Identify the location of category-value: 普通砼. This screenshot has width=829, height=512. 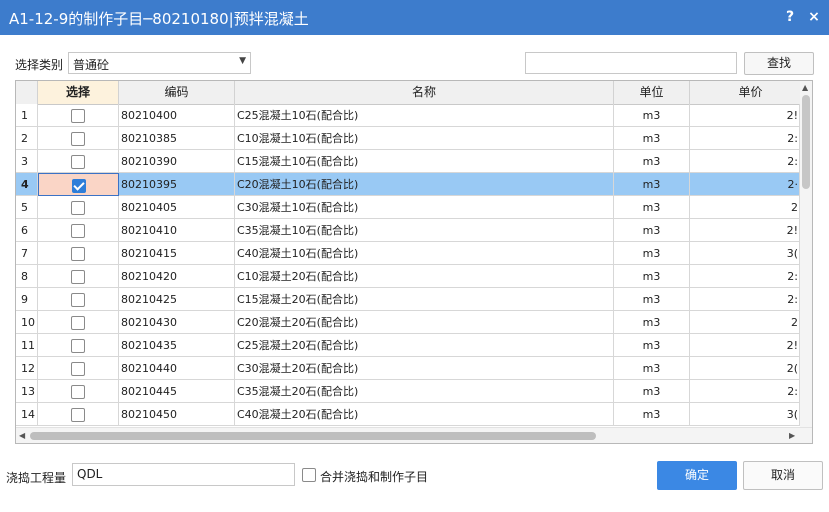
(91, 65).